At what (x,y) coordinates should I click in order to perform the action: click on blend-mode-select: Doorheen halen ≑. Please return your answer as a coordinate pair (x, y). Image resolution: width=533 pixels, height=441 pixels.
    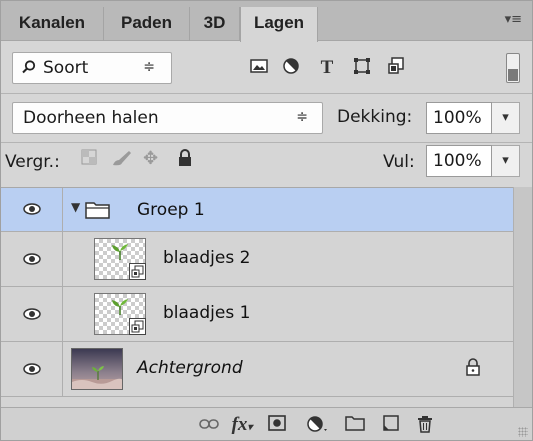
    Looking at the image, I should click on (167, 118).